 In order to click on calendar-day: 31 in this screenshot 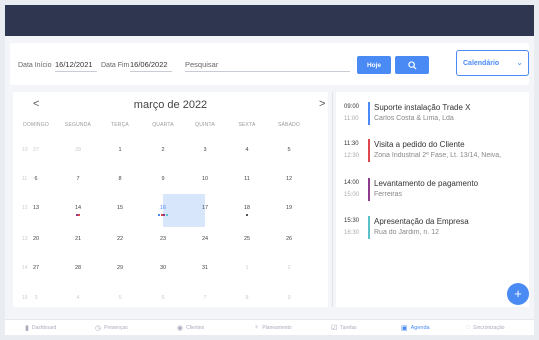, I will do `click(205, 268)`.